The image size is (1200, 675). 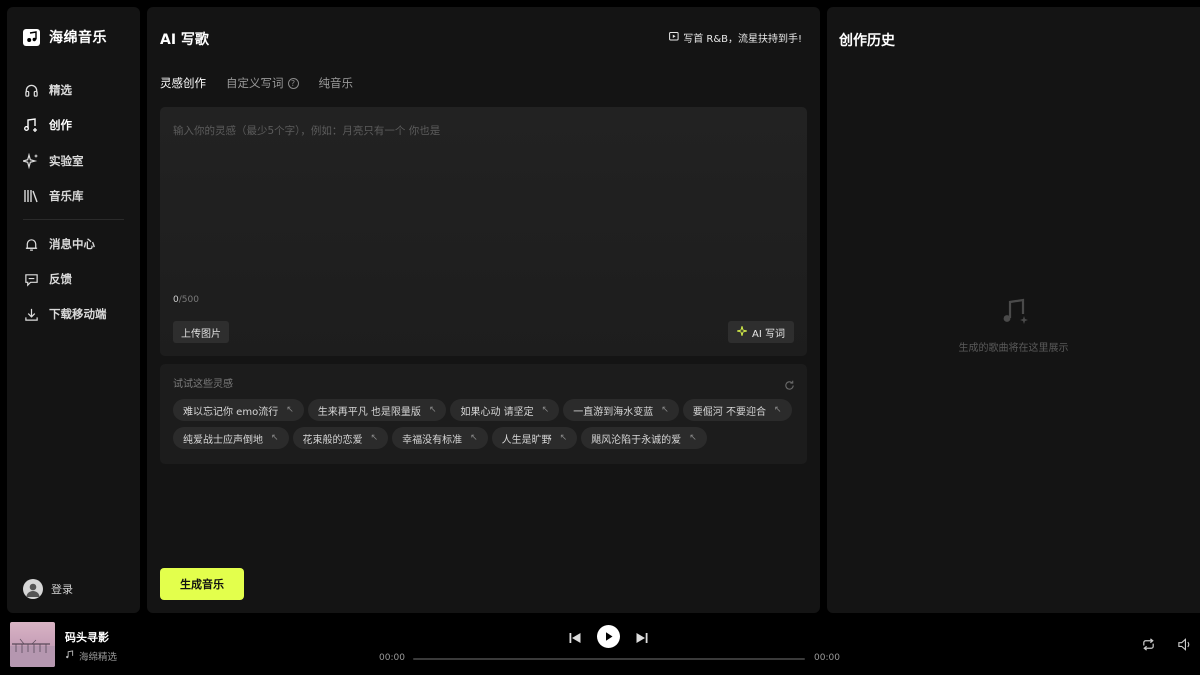 I want to click on artist-icon, so click(x=69, y=656).